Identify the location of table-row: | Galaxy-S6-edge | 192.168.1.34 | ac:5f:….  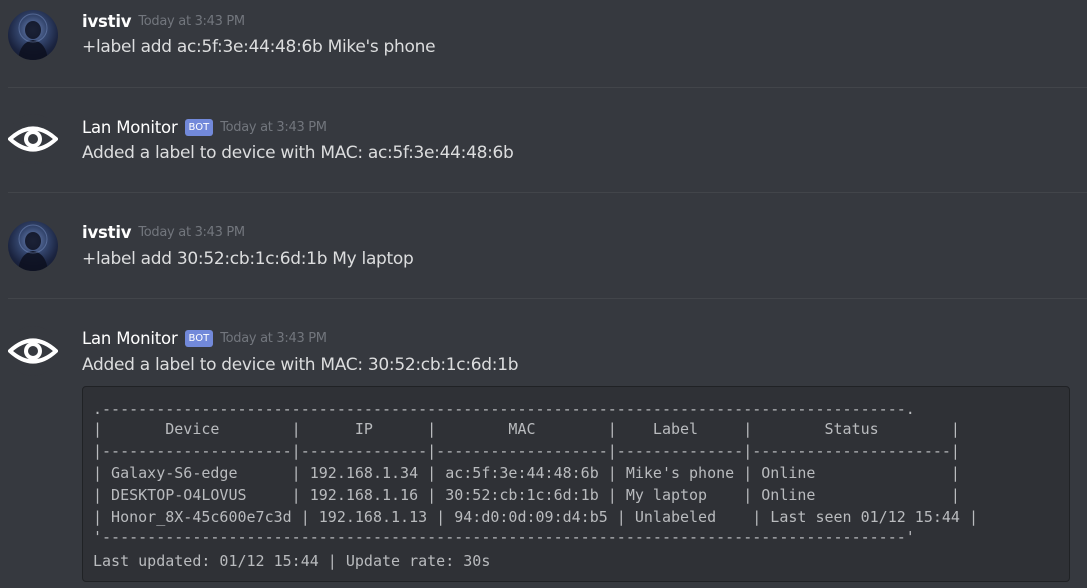
(526, 473).